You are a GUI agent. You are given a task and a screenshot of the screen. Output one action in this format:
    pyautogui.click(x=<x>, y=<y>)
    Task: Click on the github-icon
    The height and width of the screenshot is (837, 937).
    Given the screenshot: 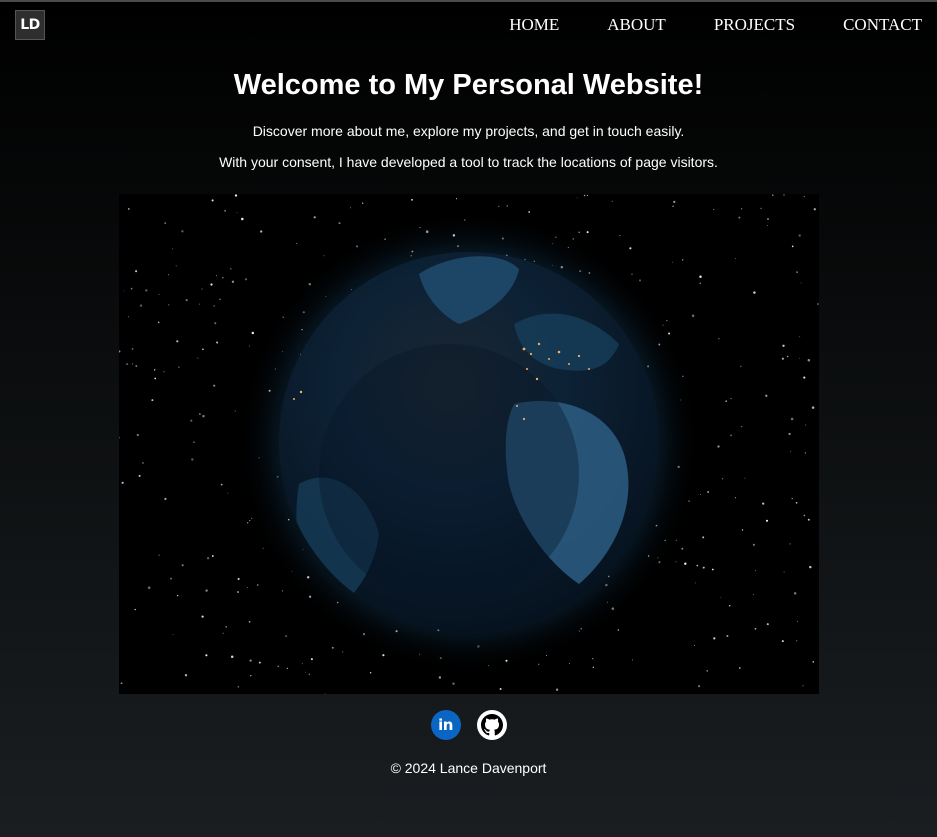 What is the action you would take?
    pyautogui.click(x=491, y=725)
    